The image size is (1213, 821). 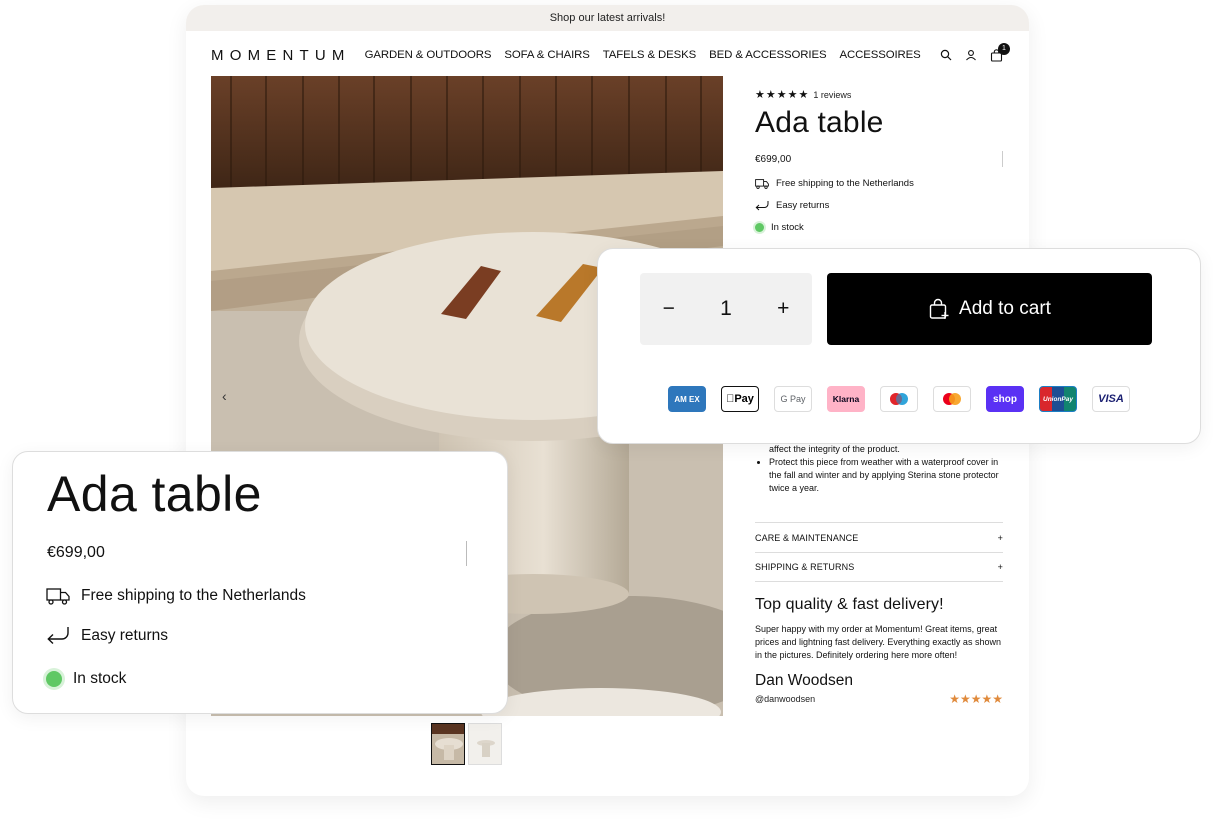 What do you see at coordinates (785, 699) in the screenshot?
I see `testimonial-handle: @danwoodsen` at bounding box center [785, 699].